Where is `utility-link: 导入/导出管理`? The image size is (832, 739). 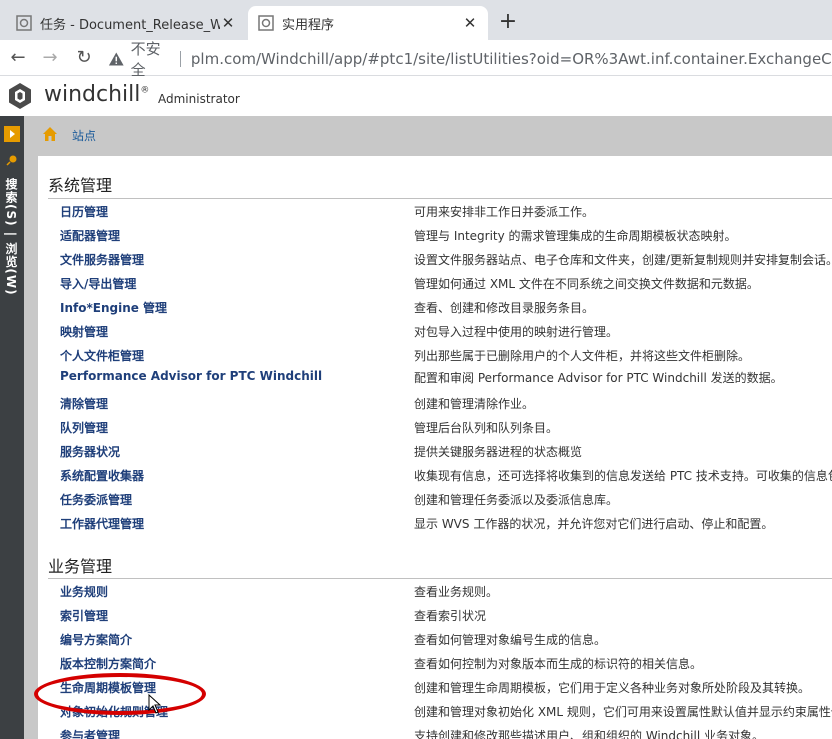
utility-link: 导入/导出管理 is located at coordinates (98, 283).